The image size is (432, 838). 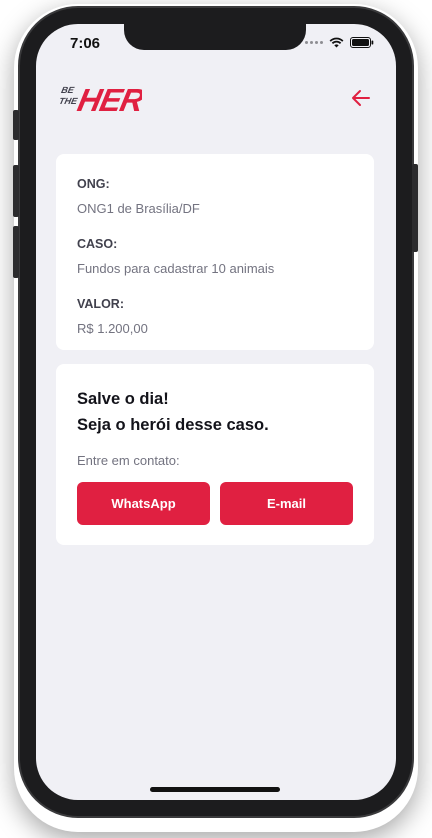 What do you see at coordinates (16, 252) in the screenshot?
I see `volume-down-button` at bounding box center [16, 252].